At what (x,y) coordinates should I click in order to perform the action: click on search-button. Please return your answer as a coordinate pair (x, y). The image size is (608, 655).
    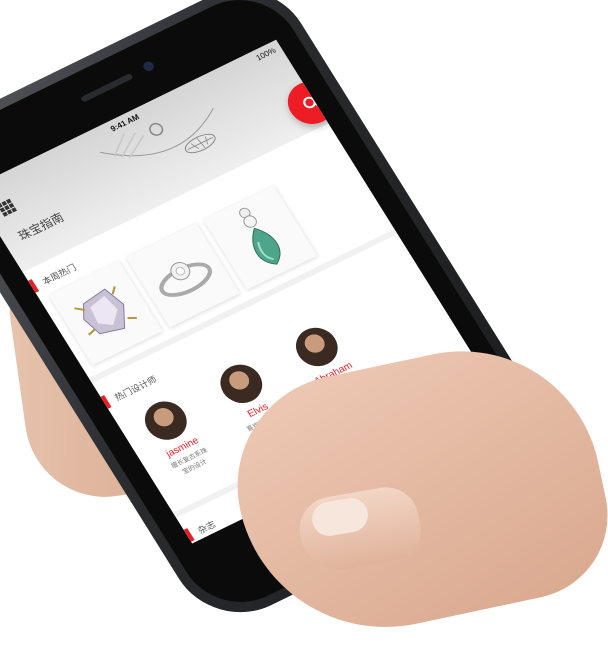
    Looking at the image, I should click on (311, 103).